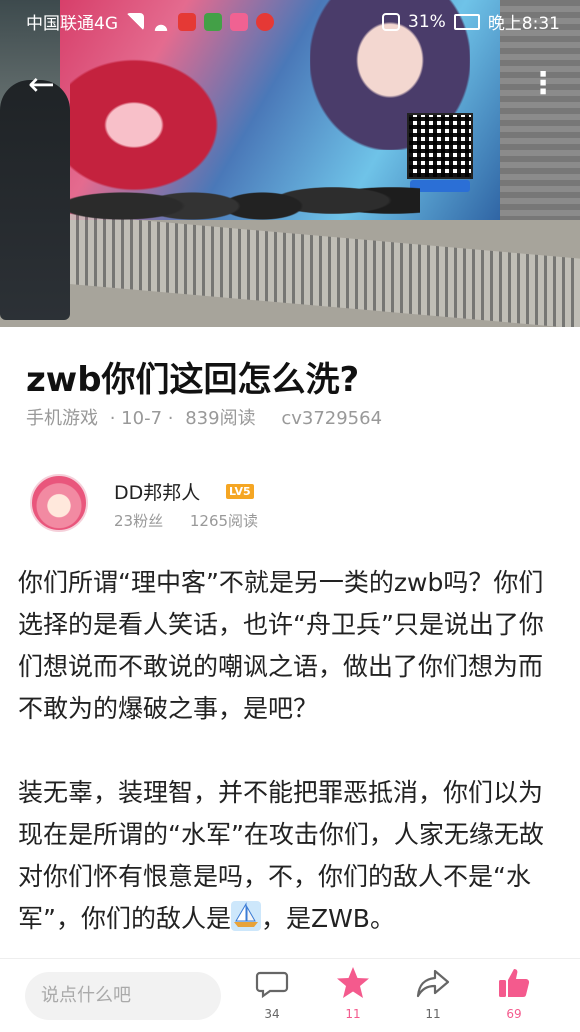 The image size is (580, 1032). What do you see at coordinates (332, 418) in the screenshot?
I see `article-cv-id: cv3729564` at bounding box center [332, 418].